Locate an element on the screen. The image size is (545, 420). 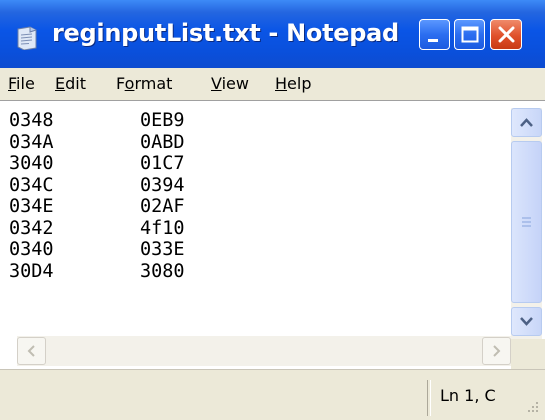
register-value: 0ABD is located at coordinates (162, 142).